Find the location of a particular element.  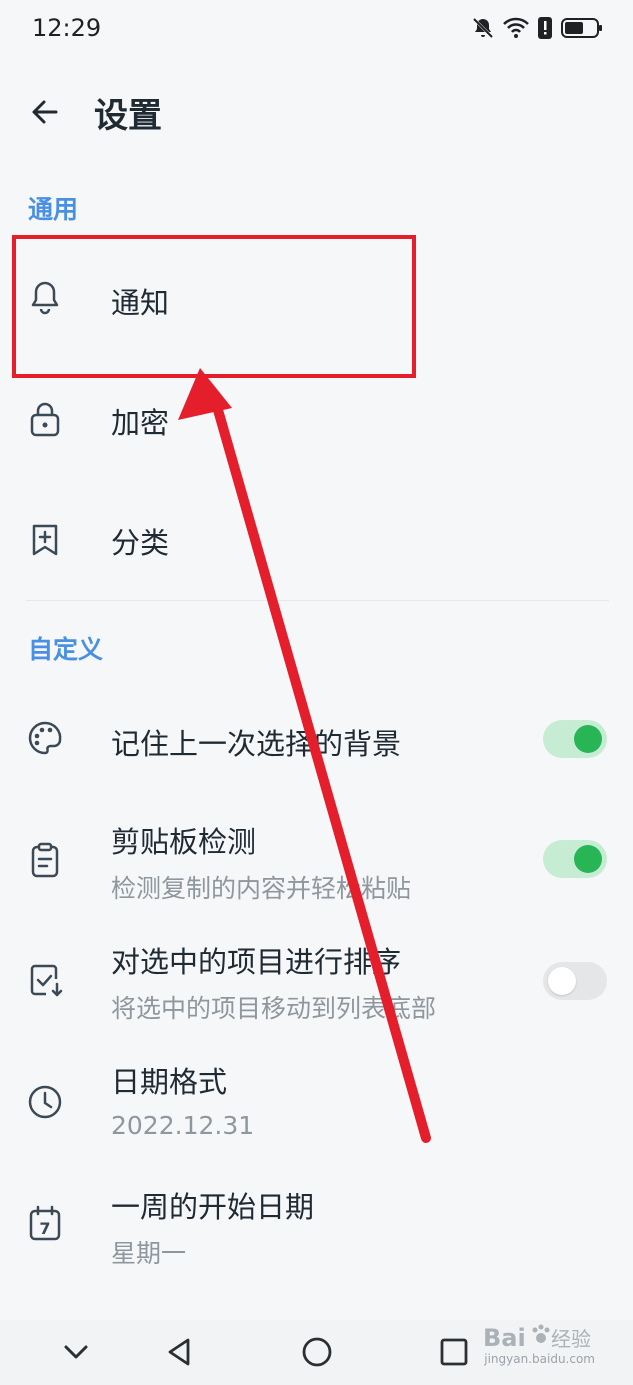

clipboard-icon is located at coordinates (45, 860).